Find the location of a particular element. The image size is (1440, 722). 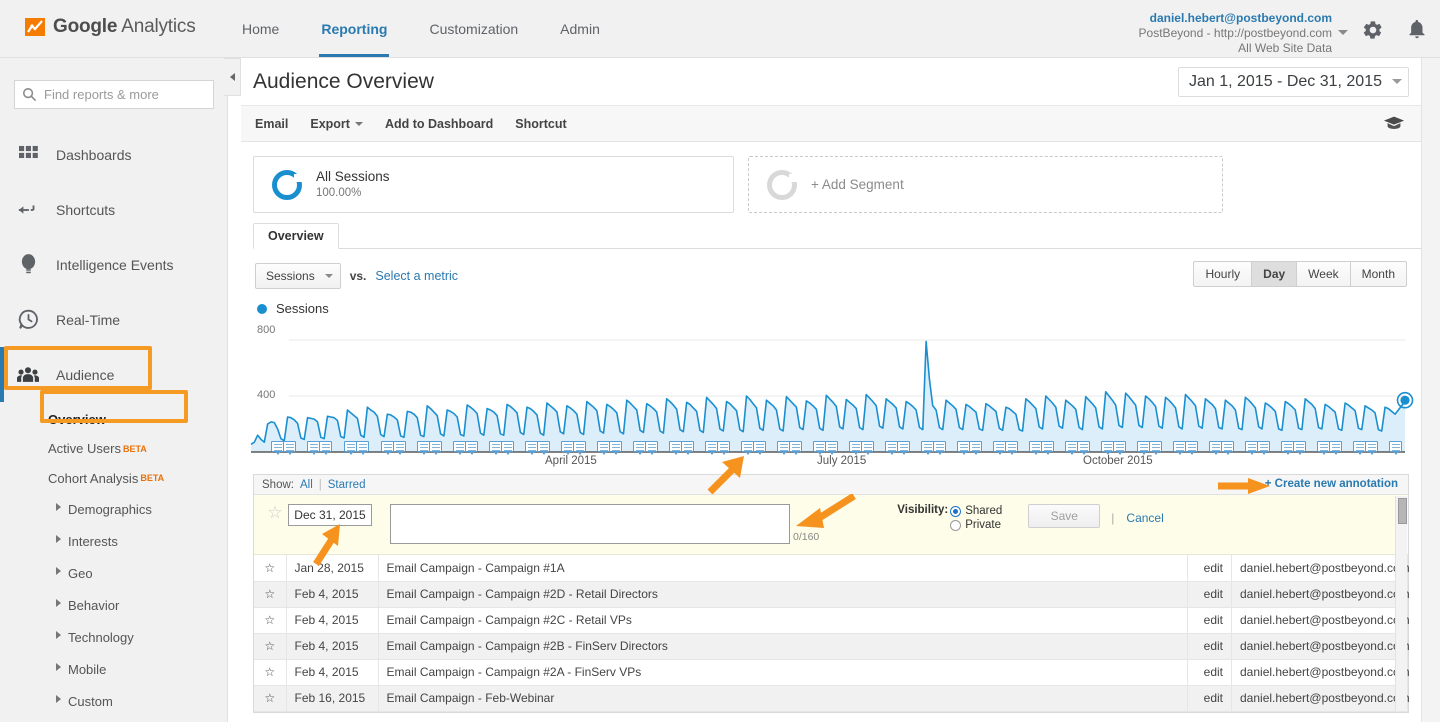

save-label: Save is located at coordinates (1064, 516).